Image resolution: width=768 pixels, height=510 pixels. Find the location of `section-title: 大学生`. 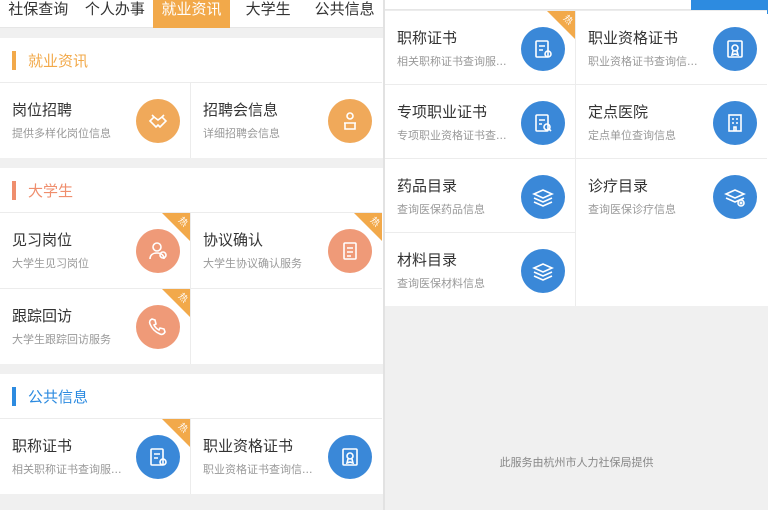

section-title: 大学生 is located at coordinates (51, 190).